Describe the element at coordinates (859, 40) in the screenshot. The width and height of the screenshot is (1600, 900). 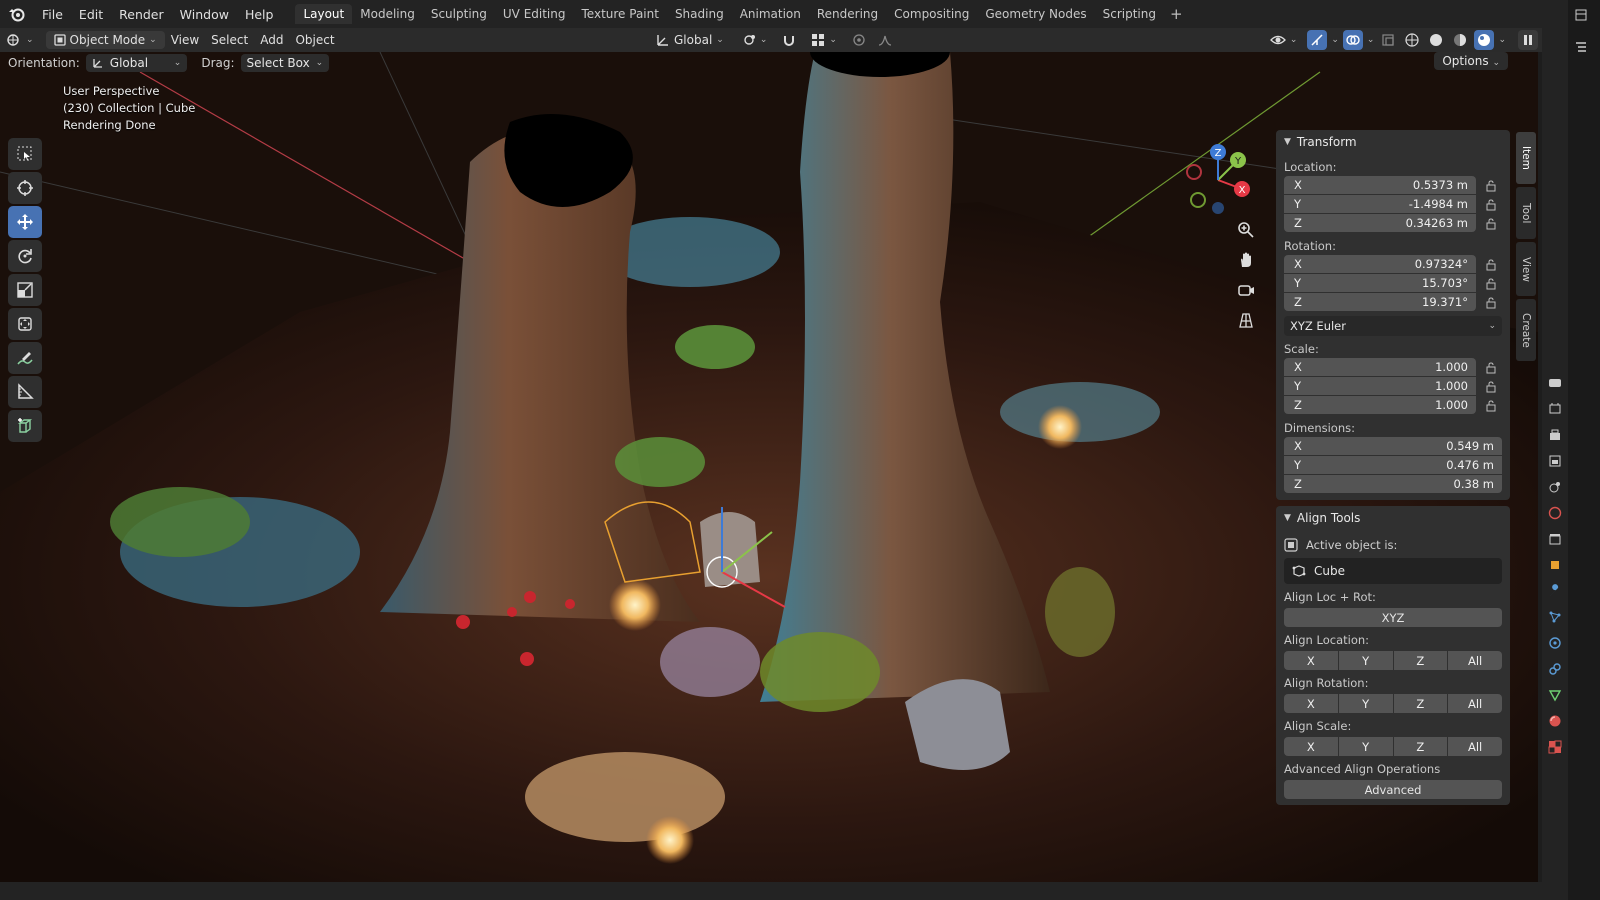
I see `proportional-edit-icon` at that location.